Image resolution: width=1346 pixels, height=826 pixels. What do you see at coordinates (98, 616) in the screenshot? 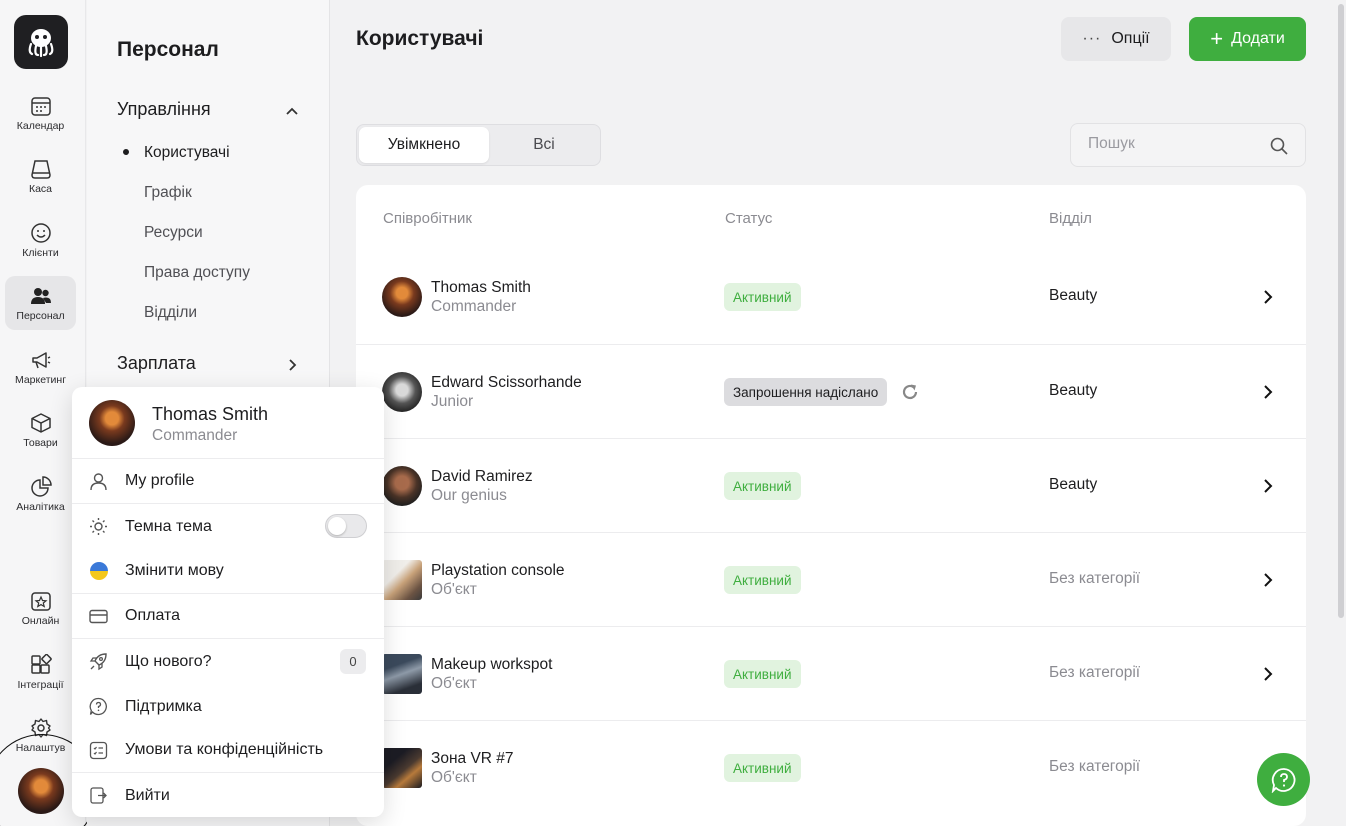
I see `credit-card-icon` at bounding box center [98, 616].